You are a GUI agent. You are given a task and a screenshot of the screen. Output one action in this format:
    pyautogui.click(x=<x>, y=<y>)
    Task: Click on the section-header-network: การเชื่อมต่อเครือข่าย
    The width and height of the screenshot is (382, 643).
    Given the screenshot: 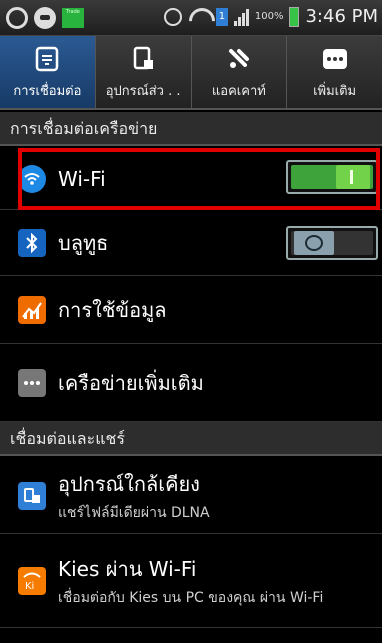 What is the action you would take?
    pyautogui.click(x=191, y=129)
    